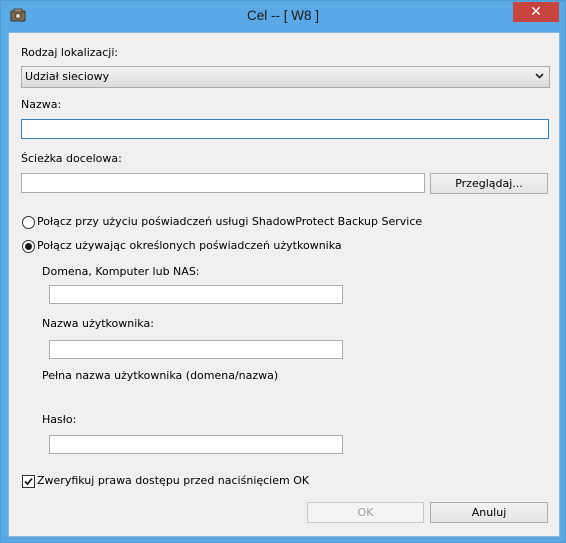 The image size is (566, 543). I want to click on close-icon: ✕, so click(536, 12).